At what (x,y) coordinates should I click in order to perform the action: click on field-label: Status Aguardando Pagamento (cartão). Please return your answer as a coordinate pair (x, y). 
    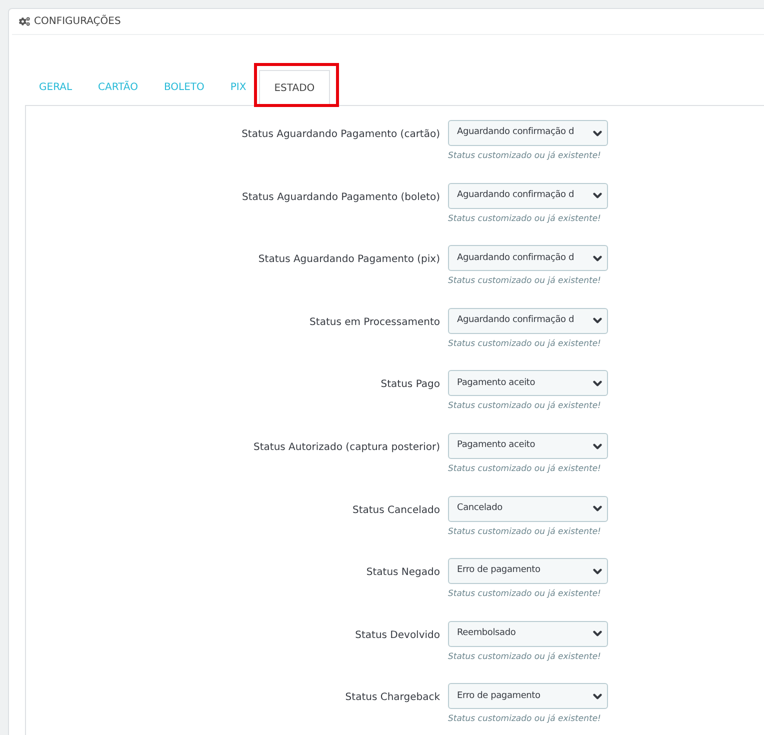
    Looking at the image, I should click on (340, 135).